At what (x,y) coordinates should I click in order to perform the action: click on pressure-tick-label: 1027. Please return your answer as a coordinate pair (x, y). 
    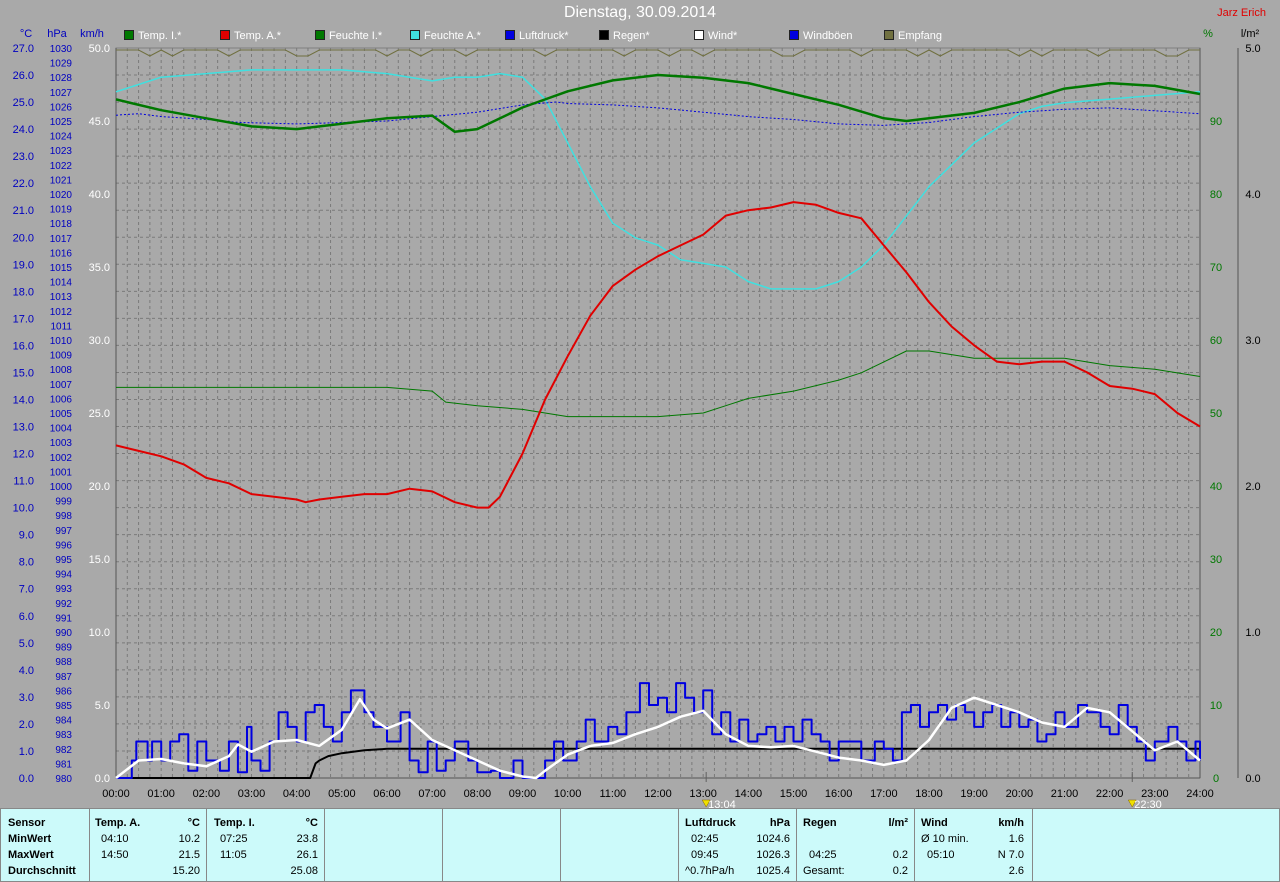
    Looking at the image, I should click on (61, 93).